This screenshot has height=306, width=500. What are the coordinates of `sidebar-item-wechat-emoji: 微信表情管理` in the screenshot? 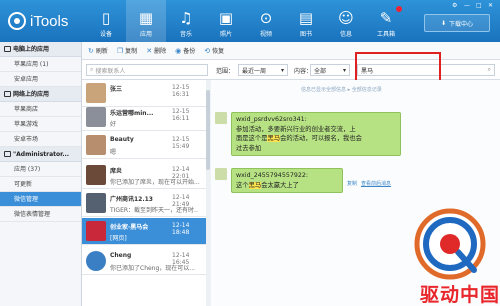 It's located at (40, 214).